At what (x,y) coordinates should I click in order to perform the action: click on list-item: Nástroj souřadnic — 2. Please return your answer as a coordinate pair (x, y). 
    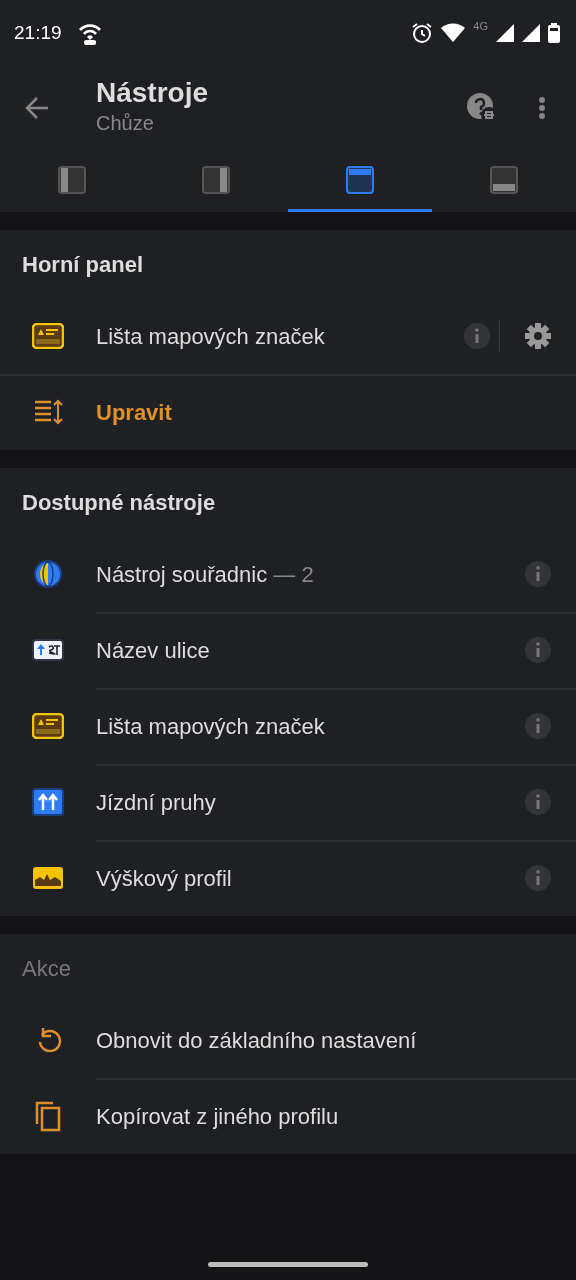
    Looking at the image, I should click on (288, 574).